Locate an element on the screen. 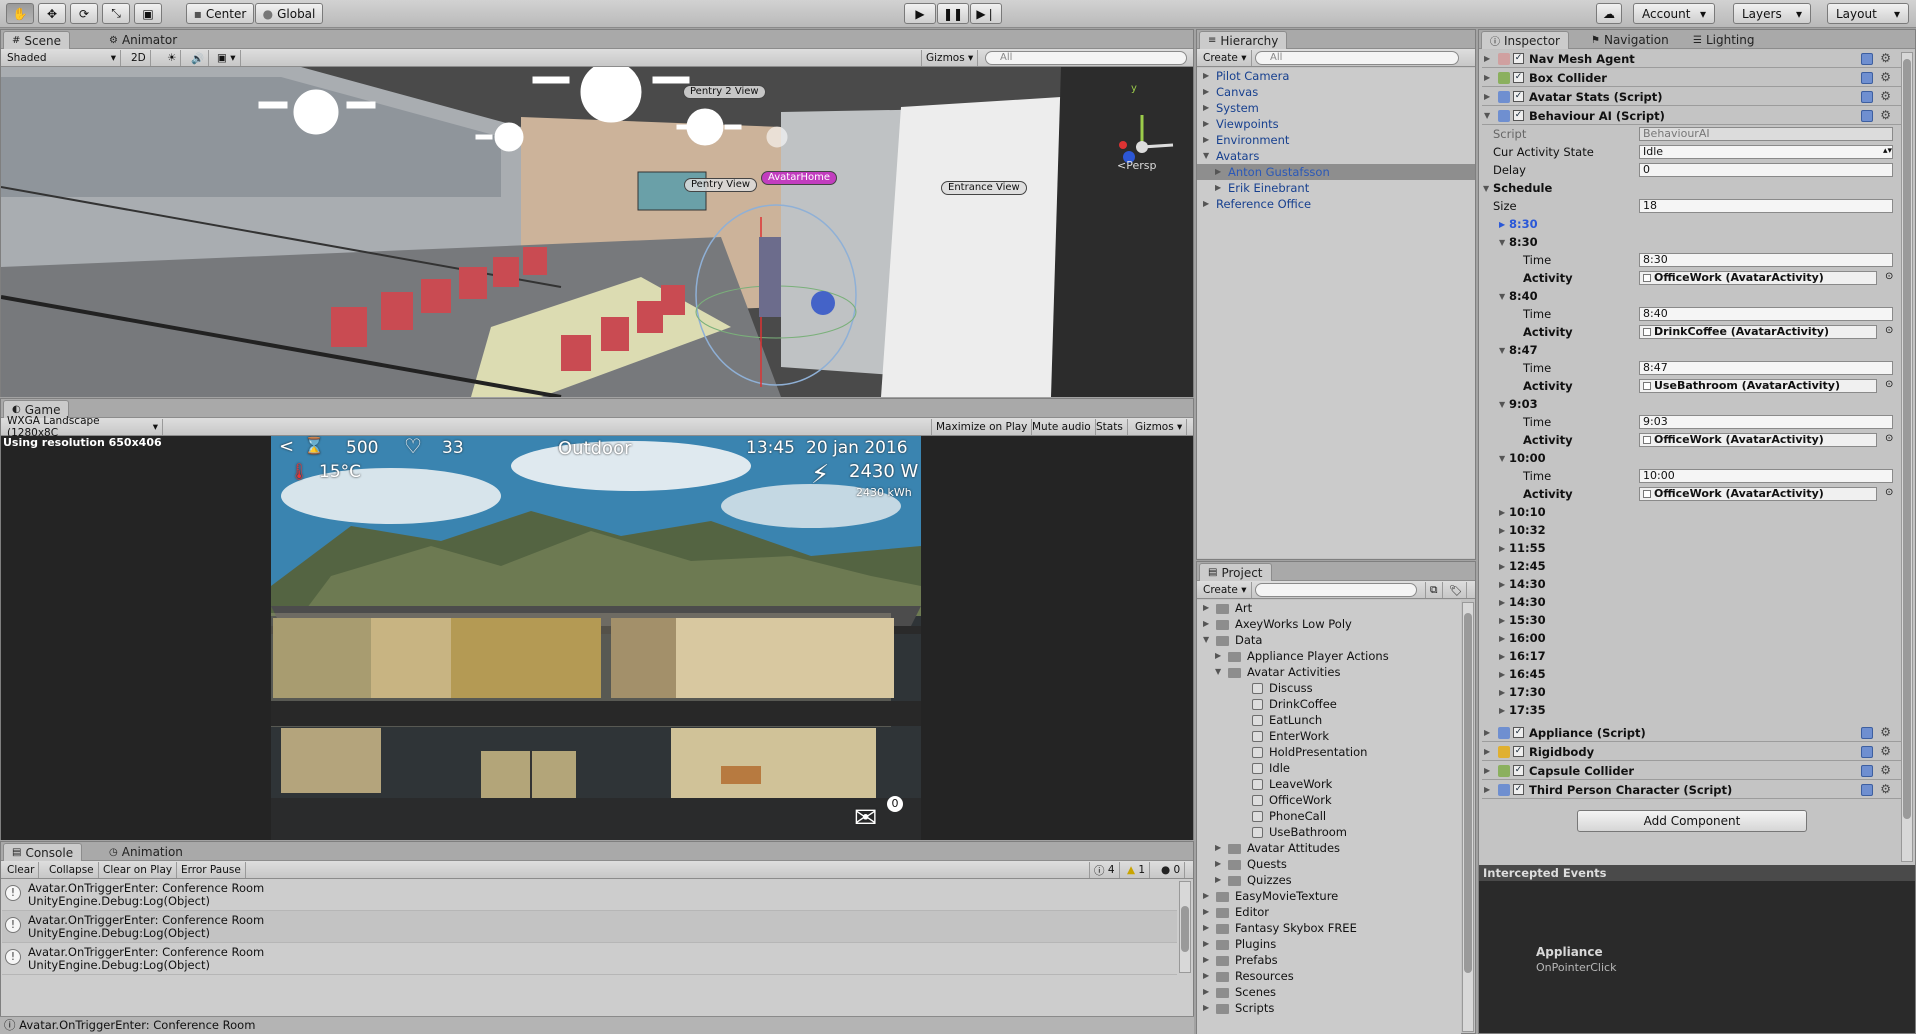 Image resolution: width=1916 pixels, height=1034 pixels. rect-tool-icon: ▣ is located at coordinates (148, 13).